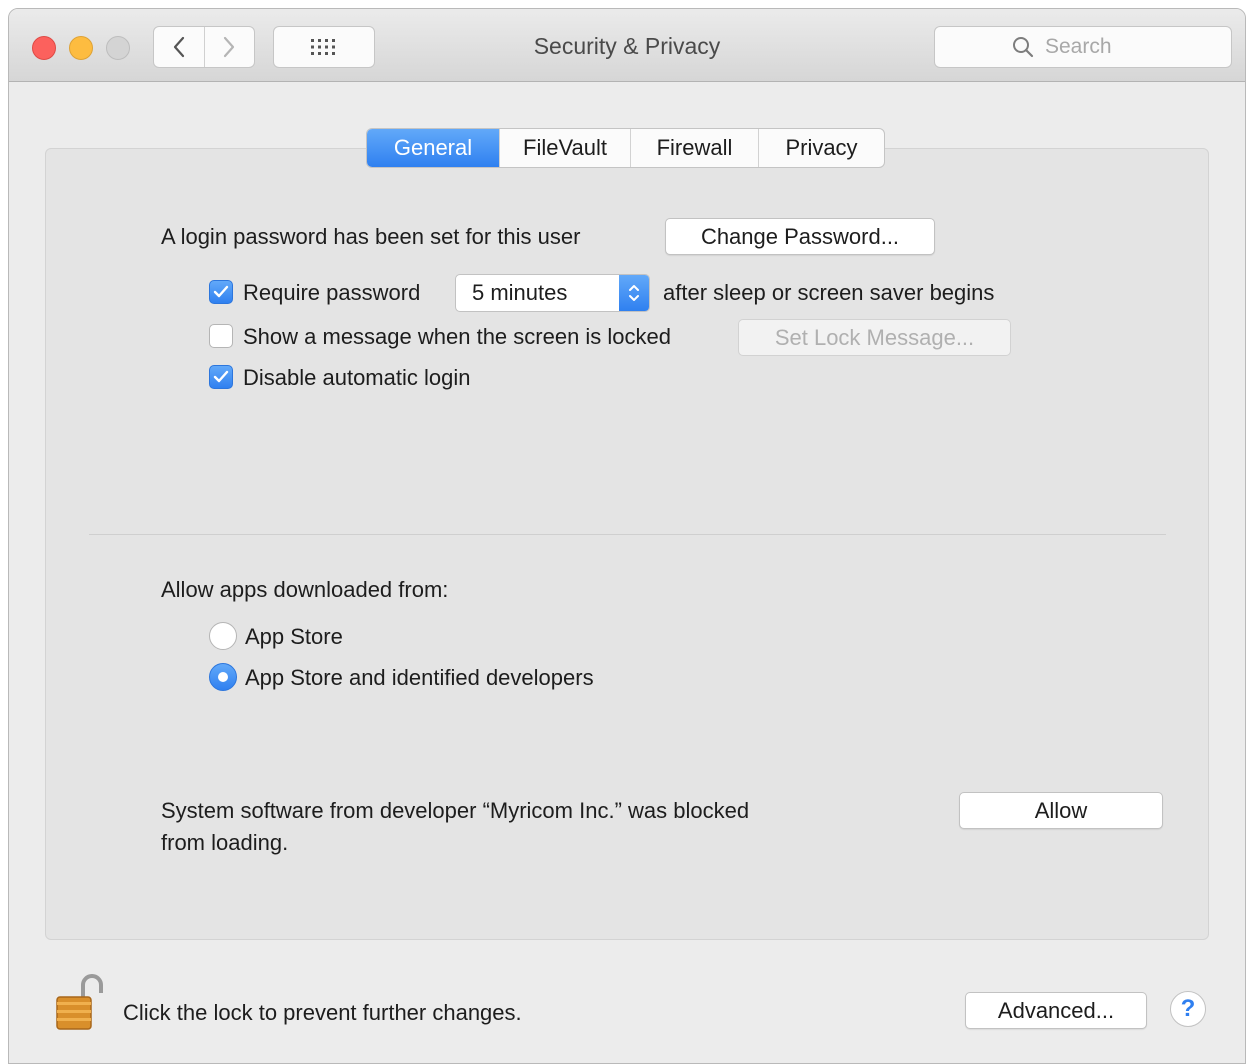  I want to click on chevron-right-icon, so click(229, 47).